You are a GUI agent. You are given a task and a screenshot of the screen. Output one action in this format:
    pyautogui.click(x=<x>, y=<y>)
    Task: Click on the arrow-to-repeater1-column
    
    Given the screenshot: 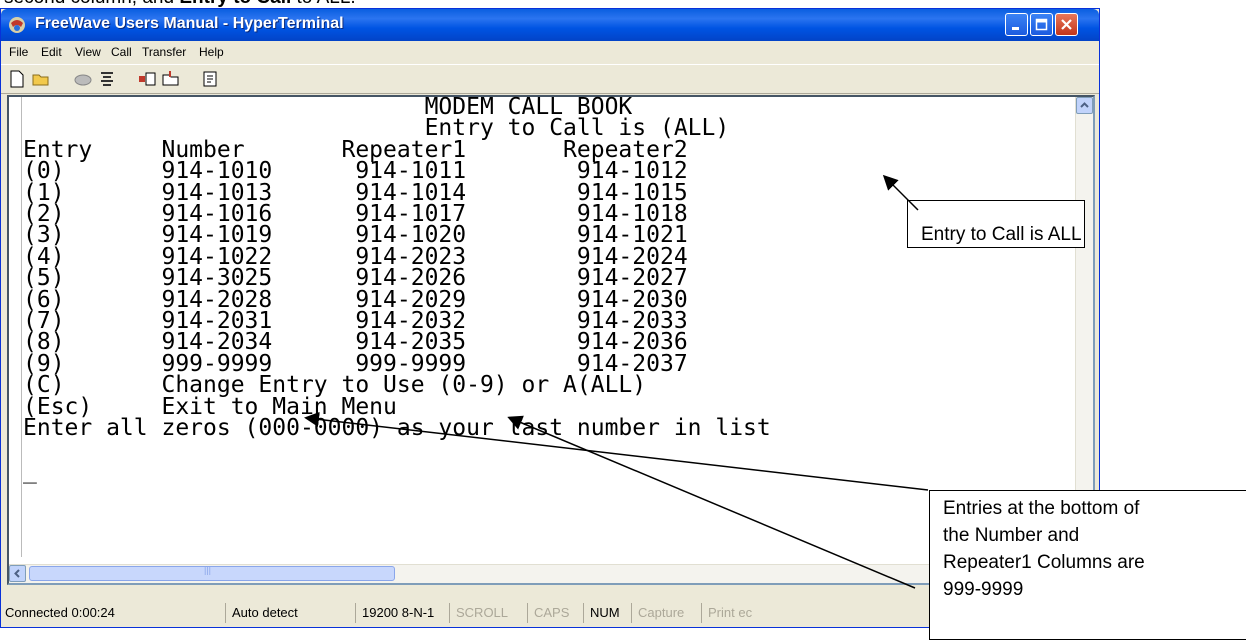 What is the action you would take?
    pyautogui.click(x=711, y=502)
    